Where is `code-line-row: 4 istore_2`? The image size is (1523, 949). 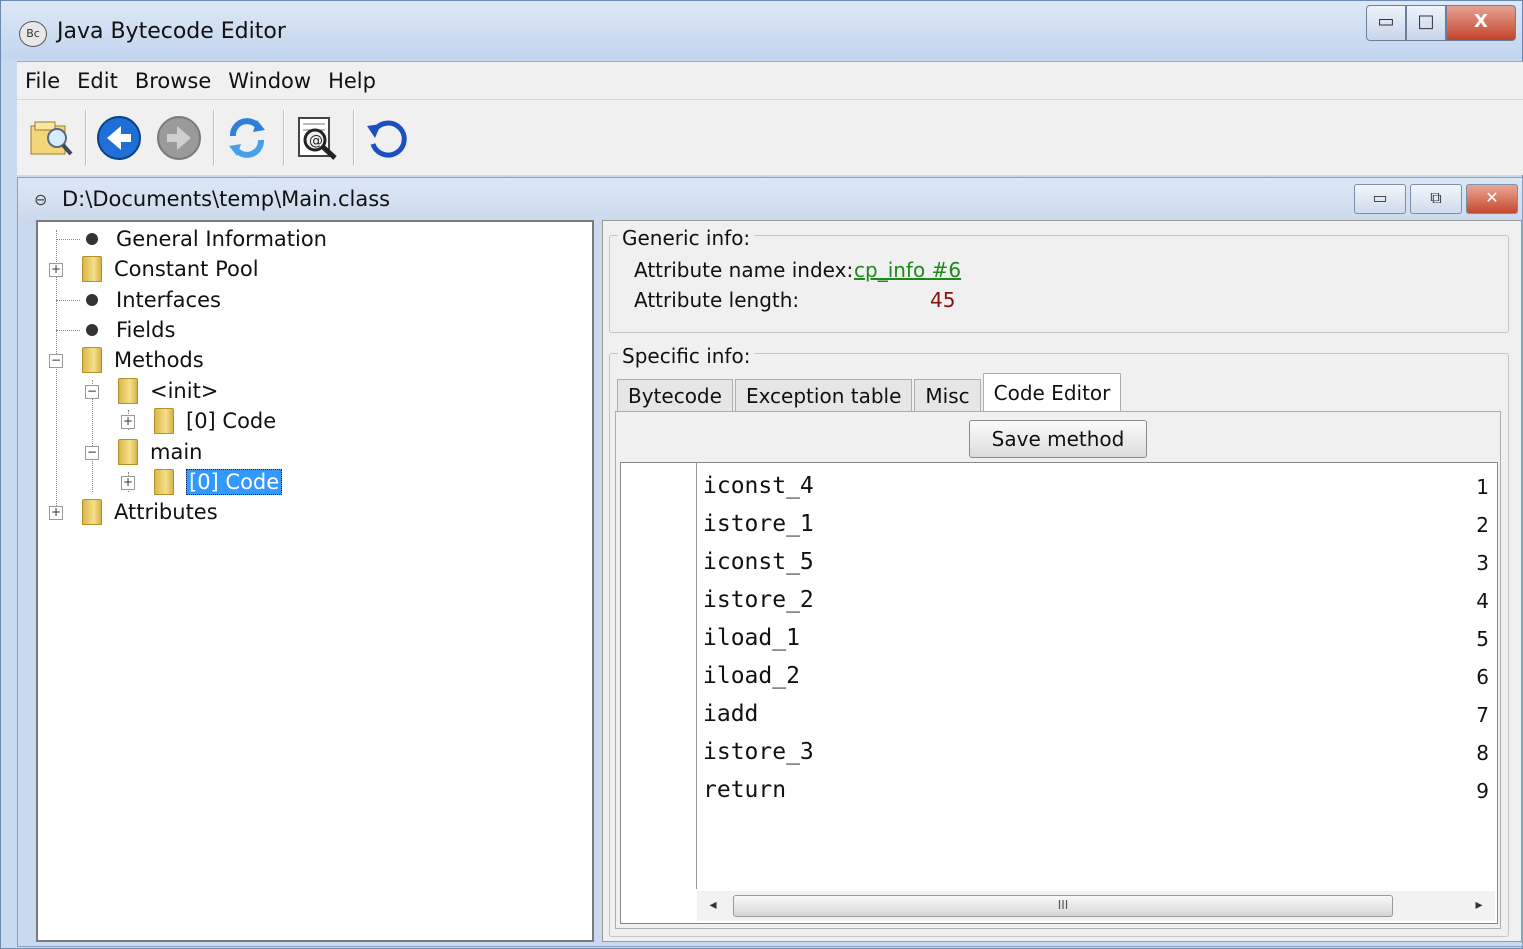 code-line-row: 4 istore_2 is located at coordinates (1059, 604).